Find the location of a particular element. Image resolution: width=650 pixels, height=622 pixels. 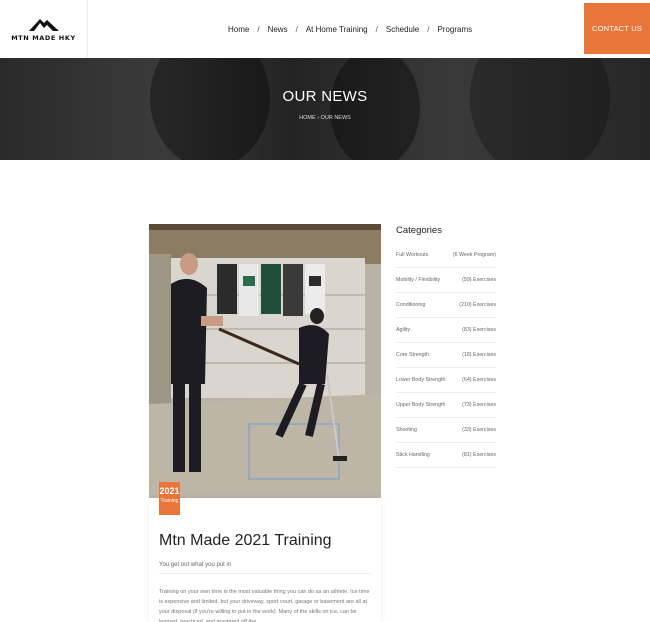

category-item-agility: Agility (83) Exercises is located at coordinates (446, 330).